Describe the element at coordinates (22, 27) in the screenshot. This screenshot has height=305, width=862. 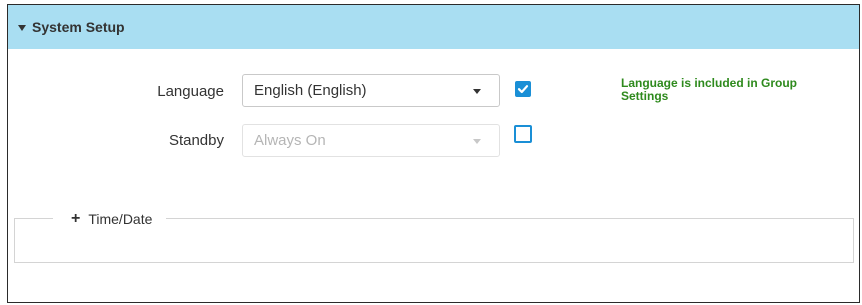
I see `caret-down-icon` at that location.